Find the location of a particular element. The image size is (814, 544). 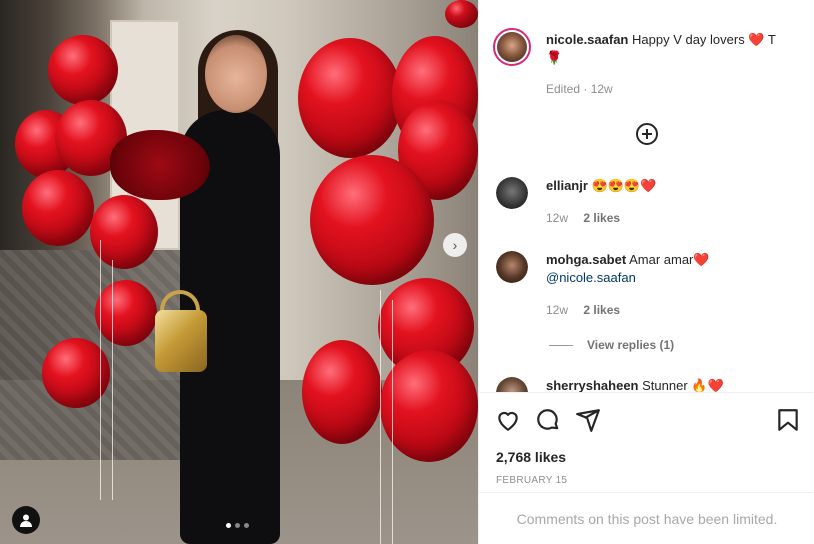

post-date: FEBRUARY 15 is located at coordinates (531, 480).